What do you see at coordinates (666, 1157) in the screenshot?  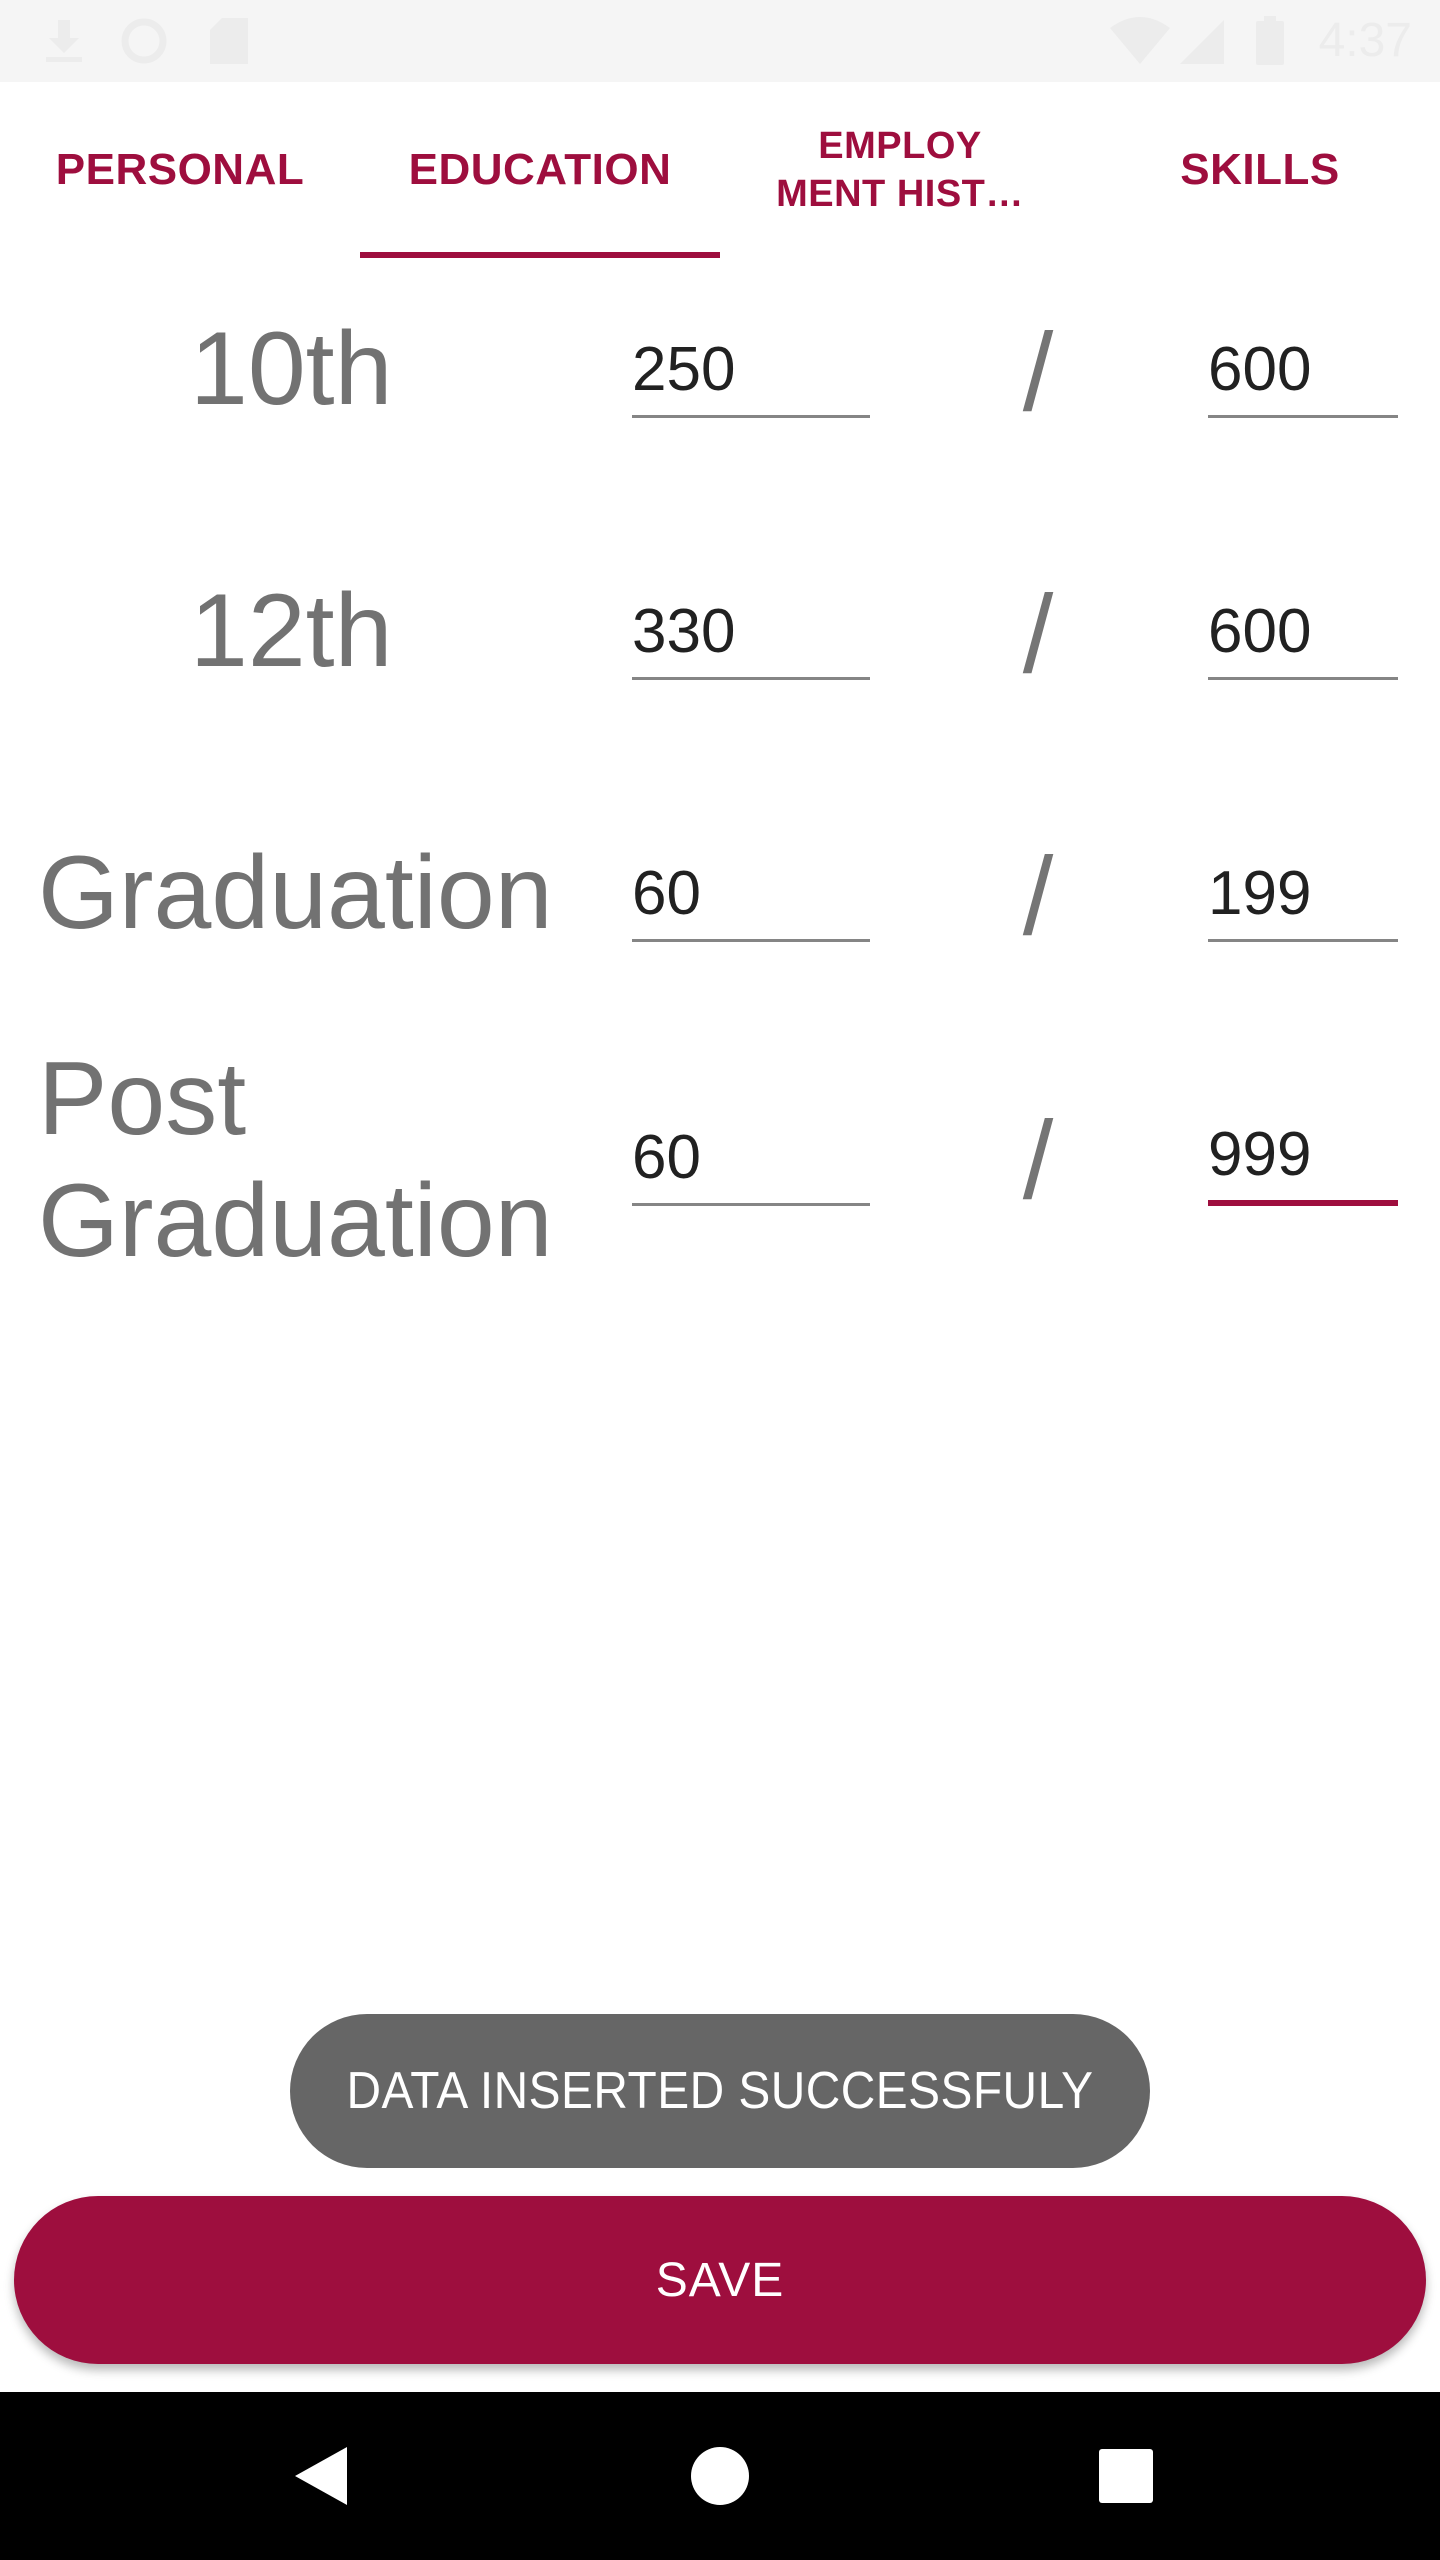 I see `obtained-marks-value-post-graduation: 60` at bounding box center [666, 1157].